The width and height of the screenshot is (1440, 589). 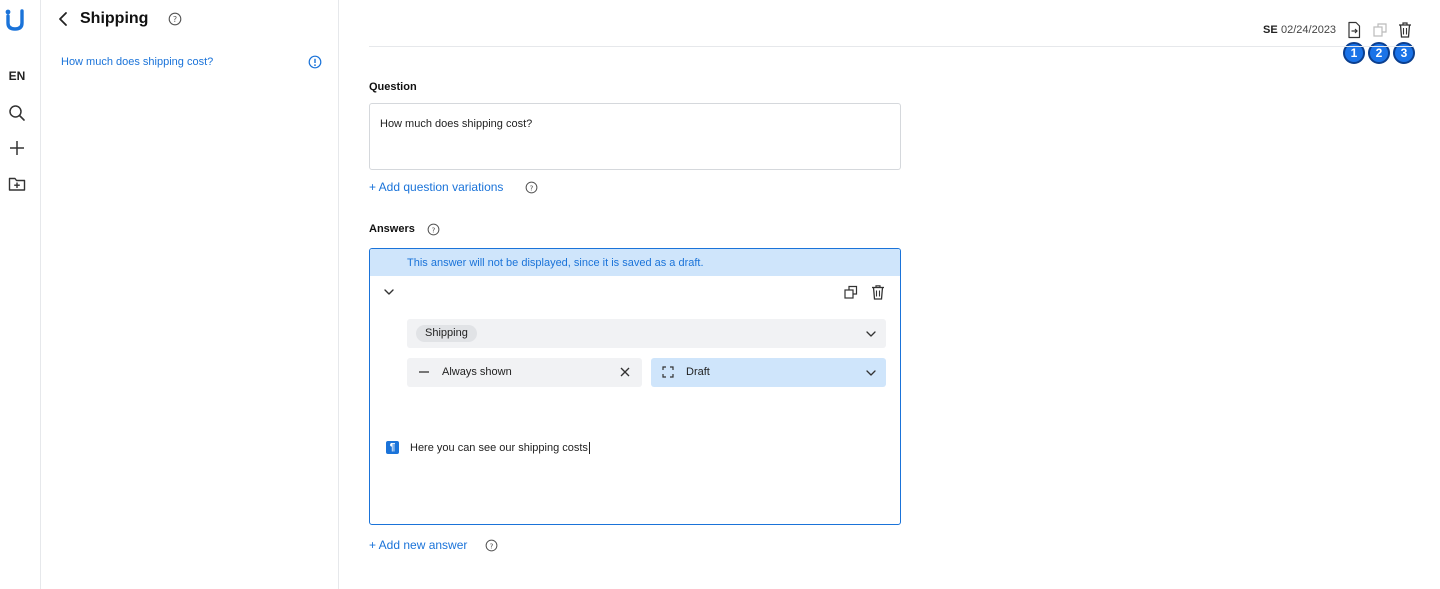 I want to click on info-icon, so click(x=315, y=62).